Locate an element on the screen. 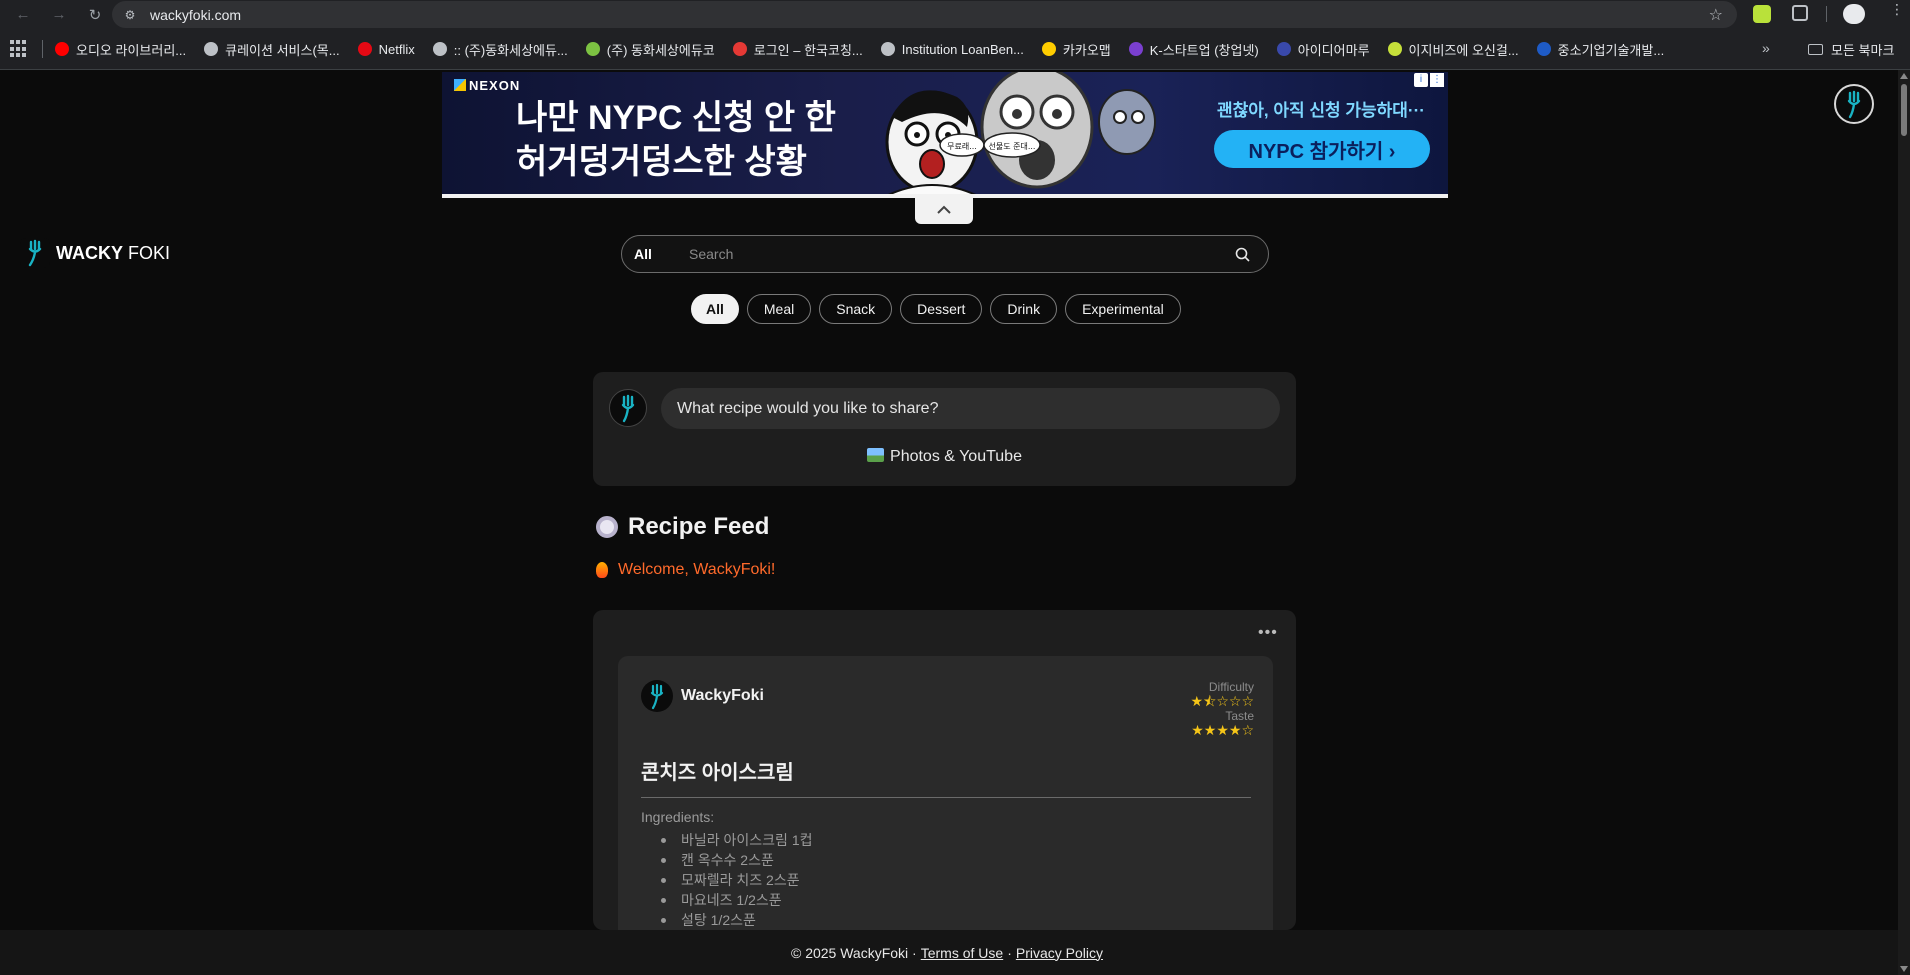  browser-menu-icon: ⋮ is located at coordinates (1897, 9).